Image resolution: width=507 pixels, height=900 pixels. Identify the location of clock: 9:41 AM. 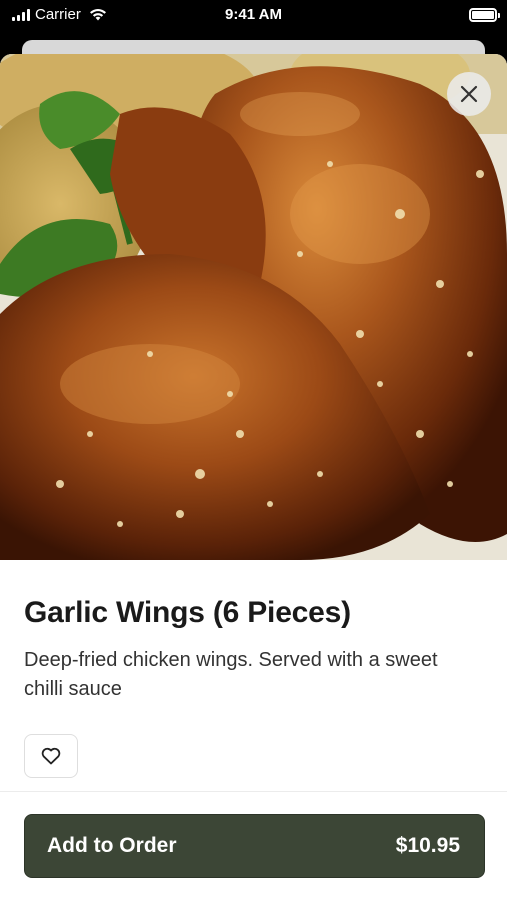
(253, 14).